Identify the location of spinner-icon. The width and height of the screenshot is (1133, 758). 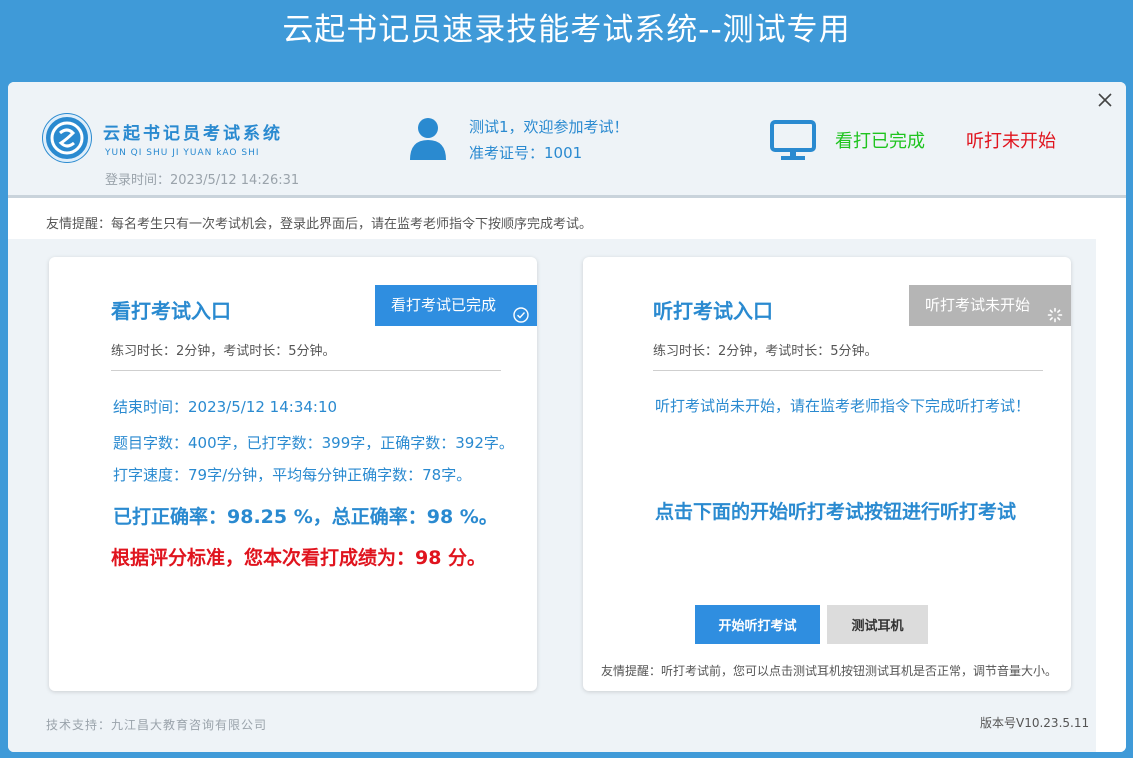
(1055, 318).